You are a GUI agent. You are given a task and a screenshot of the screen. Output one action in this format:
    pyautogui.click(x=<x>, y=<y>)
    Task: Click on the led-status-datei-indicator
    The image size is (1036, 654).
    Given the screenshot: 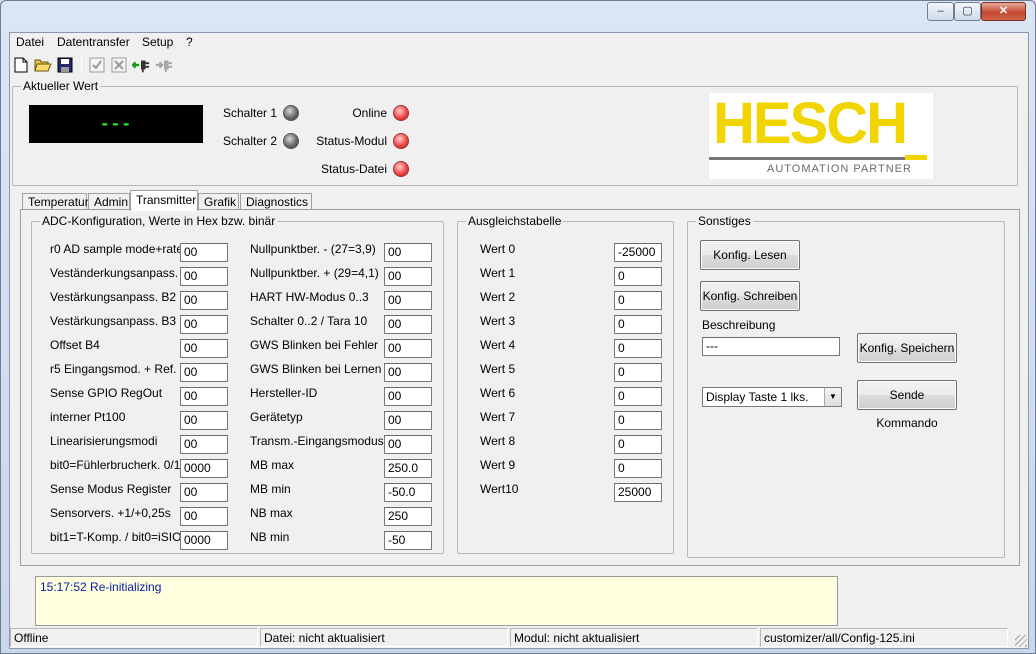 What is the action you would take?
    pyautogui.click(x=401, y=169)
    